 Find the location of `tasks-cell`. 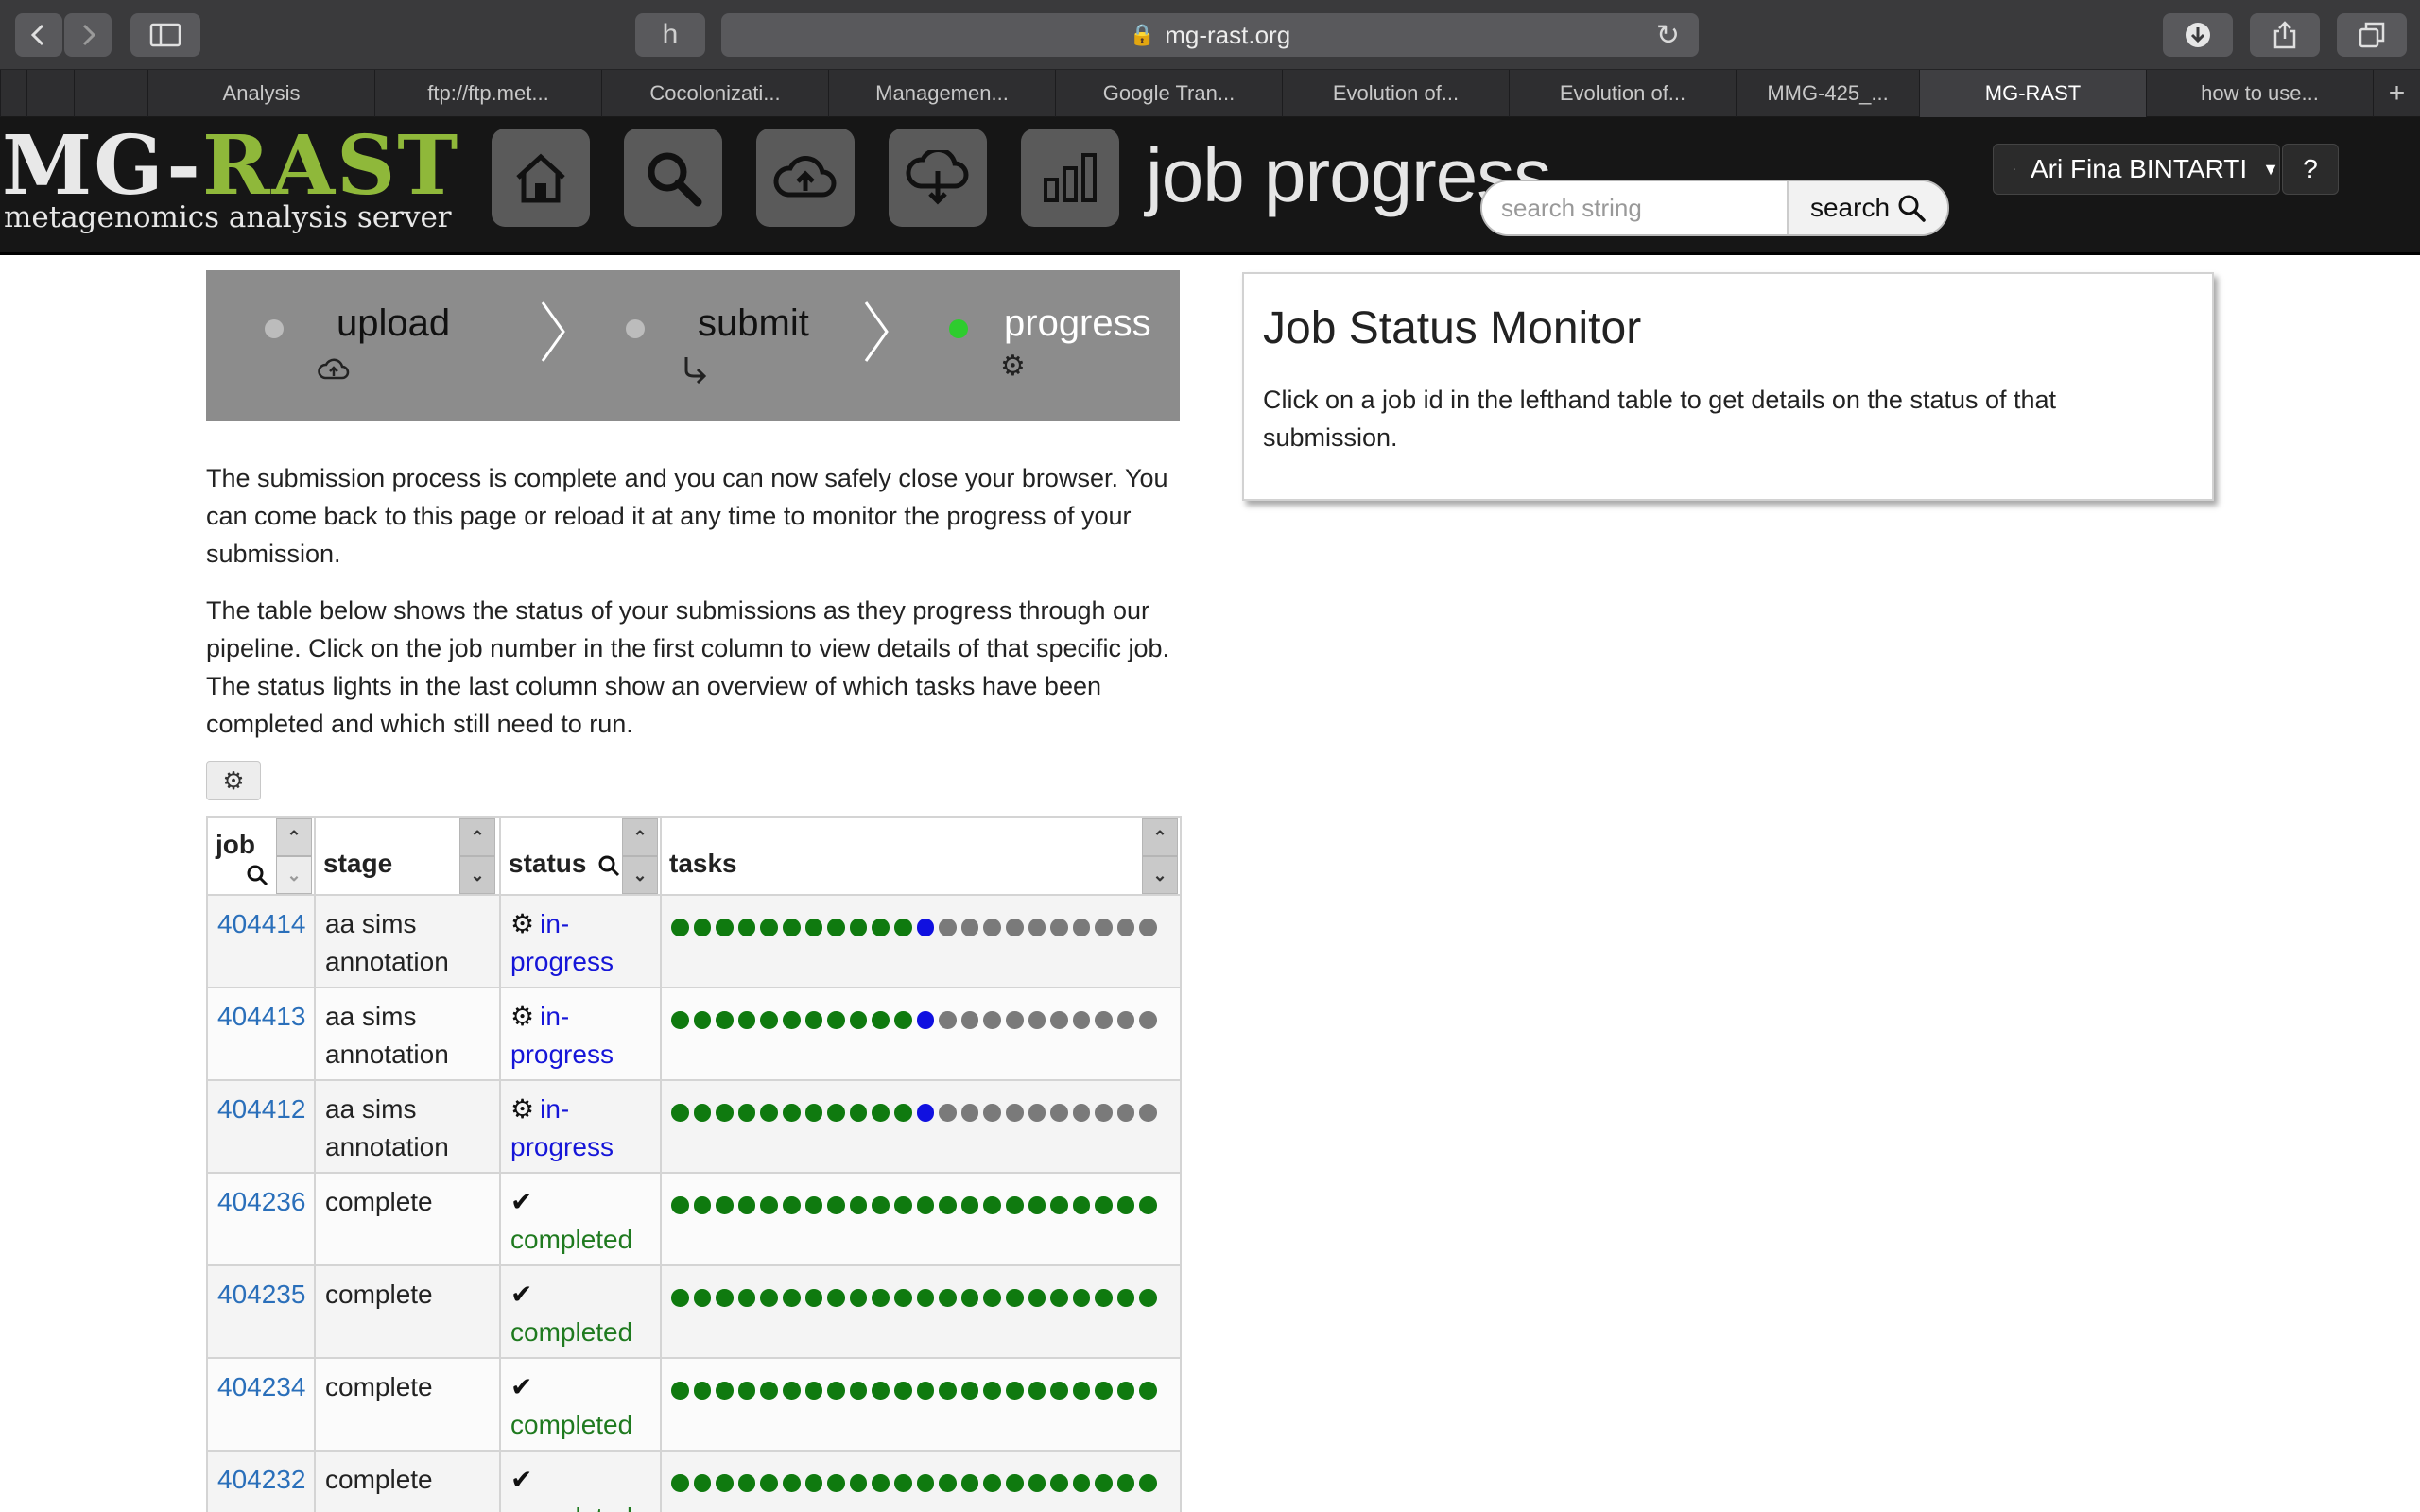

tasks-cell is located at coordinates (921, 941).